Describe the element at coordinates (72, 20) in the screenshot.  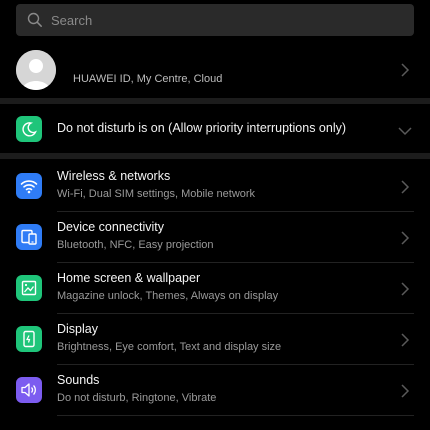
I see `search-placeholder: Search` at that location.